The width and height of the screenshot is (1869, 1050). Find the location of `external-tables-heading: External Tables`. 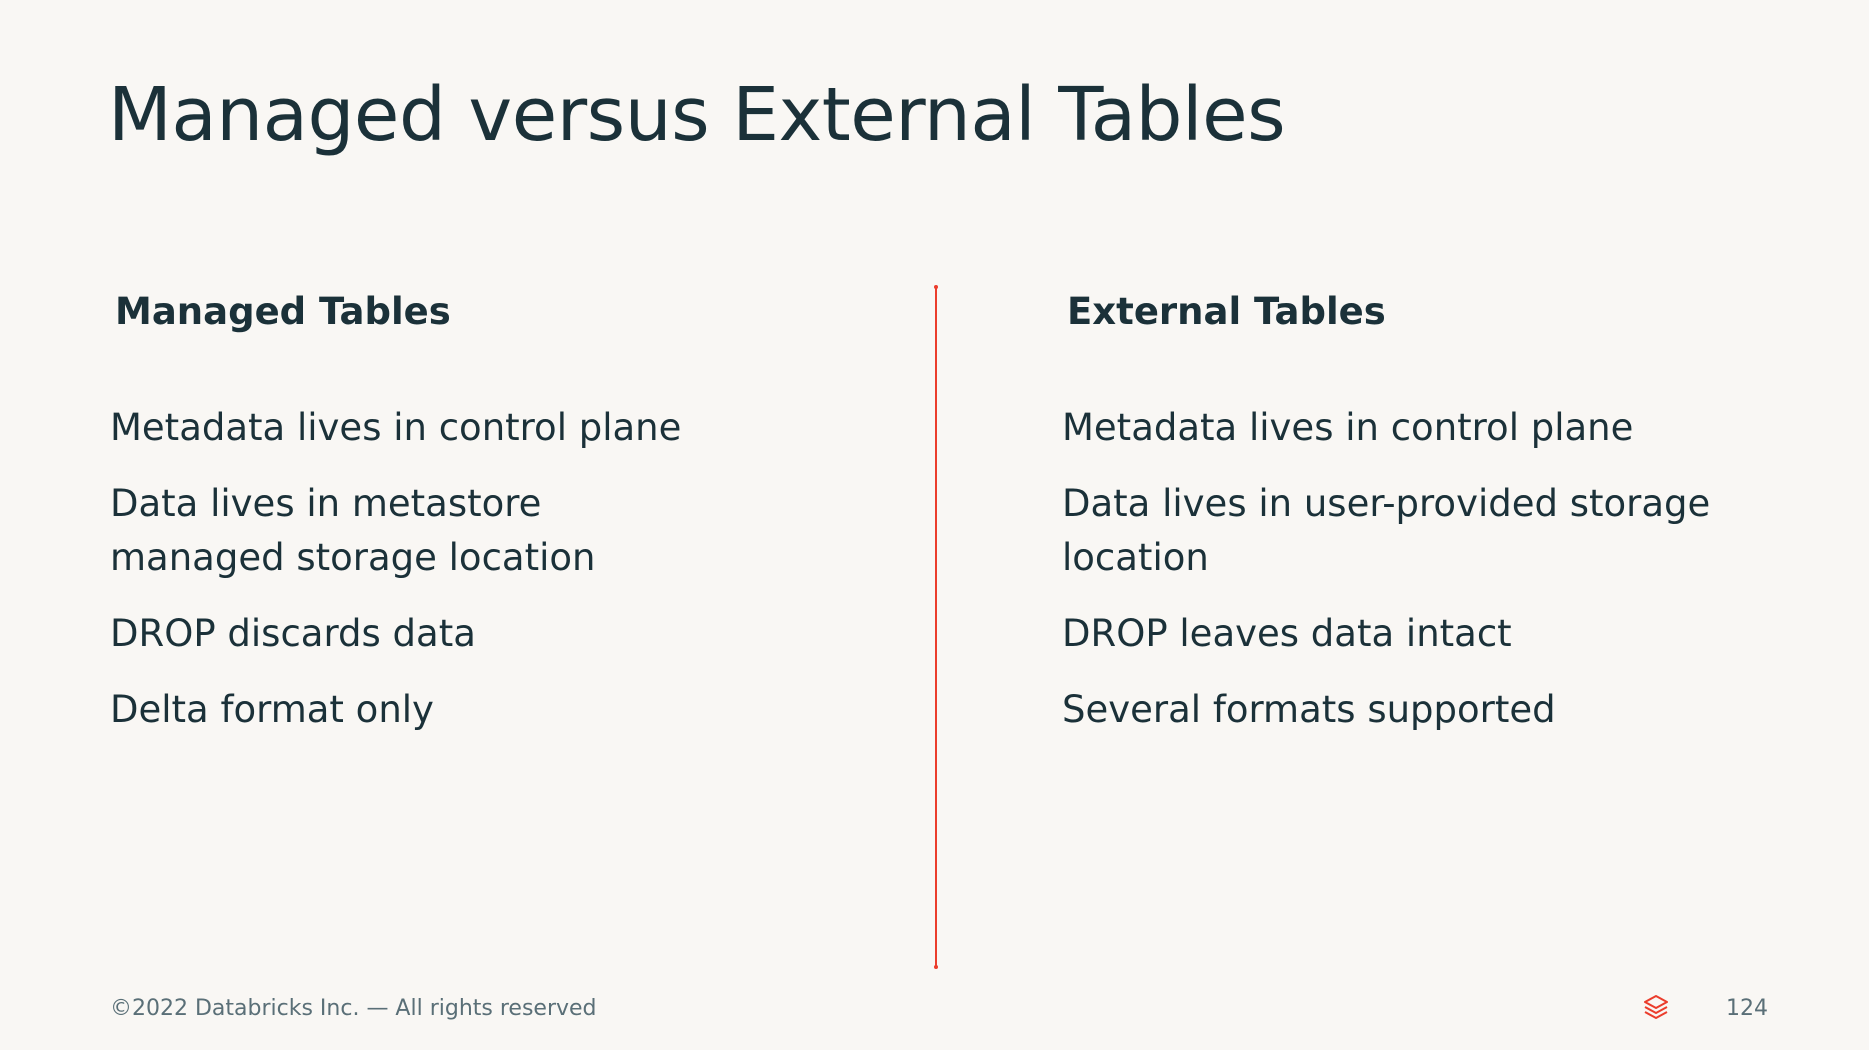

external-tables-heading: External Tables is located at coordinates (1226, 311).